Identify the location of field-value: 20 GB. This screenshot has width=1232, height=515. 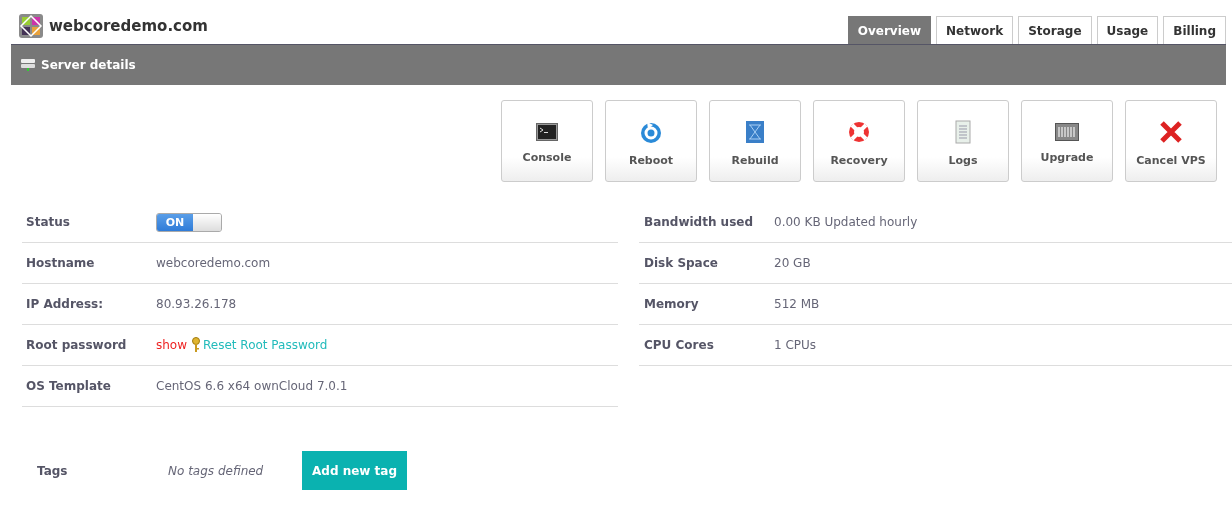
(792, 263).